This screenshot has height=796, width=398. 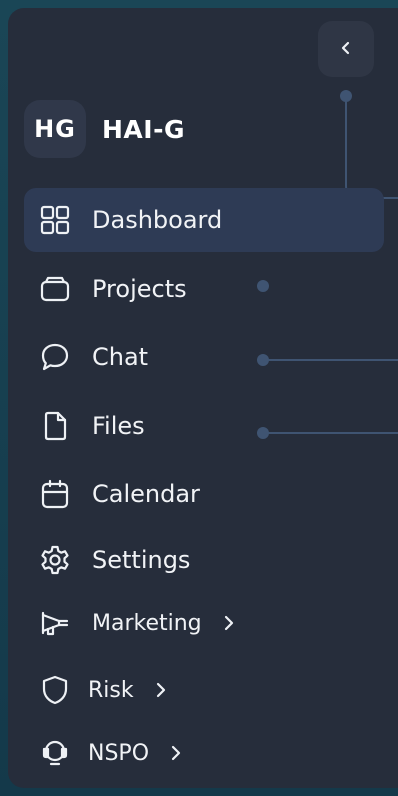 I want to click on brand: HG HAI-G, so click(x=104, y=129).